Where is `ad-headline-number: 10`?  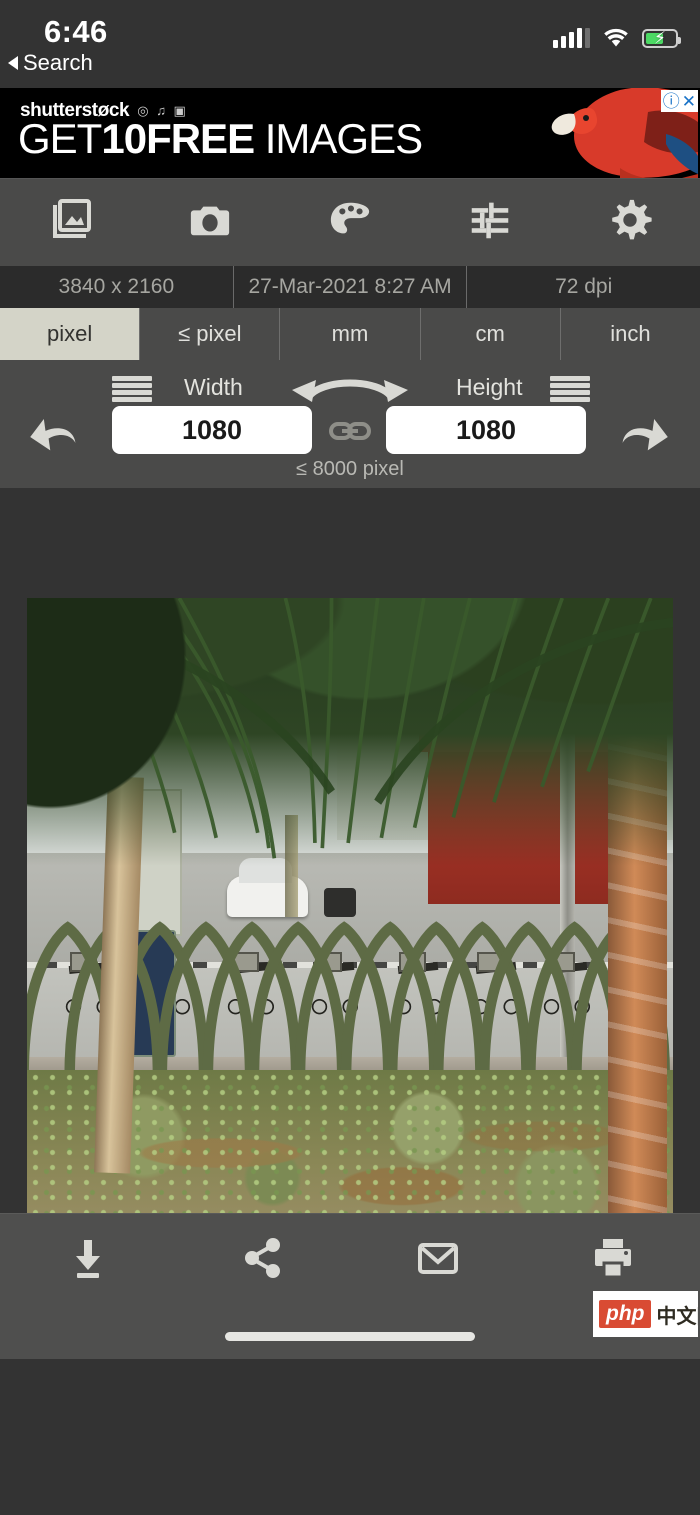 ad-headline-number: 10 is located at coordinates (124, 138).